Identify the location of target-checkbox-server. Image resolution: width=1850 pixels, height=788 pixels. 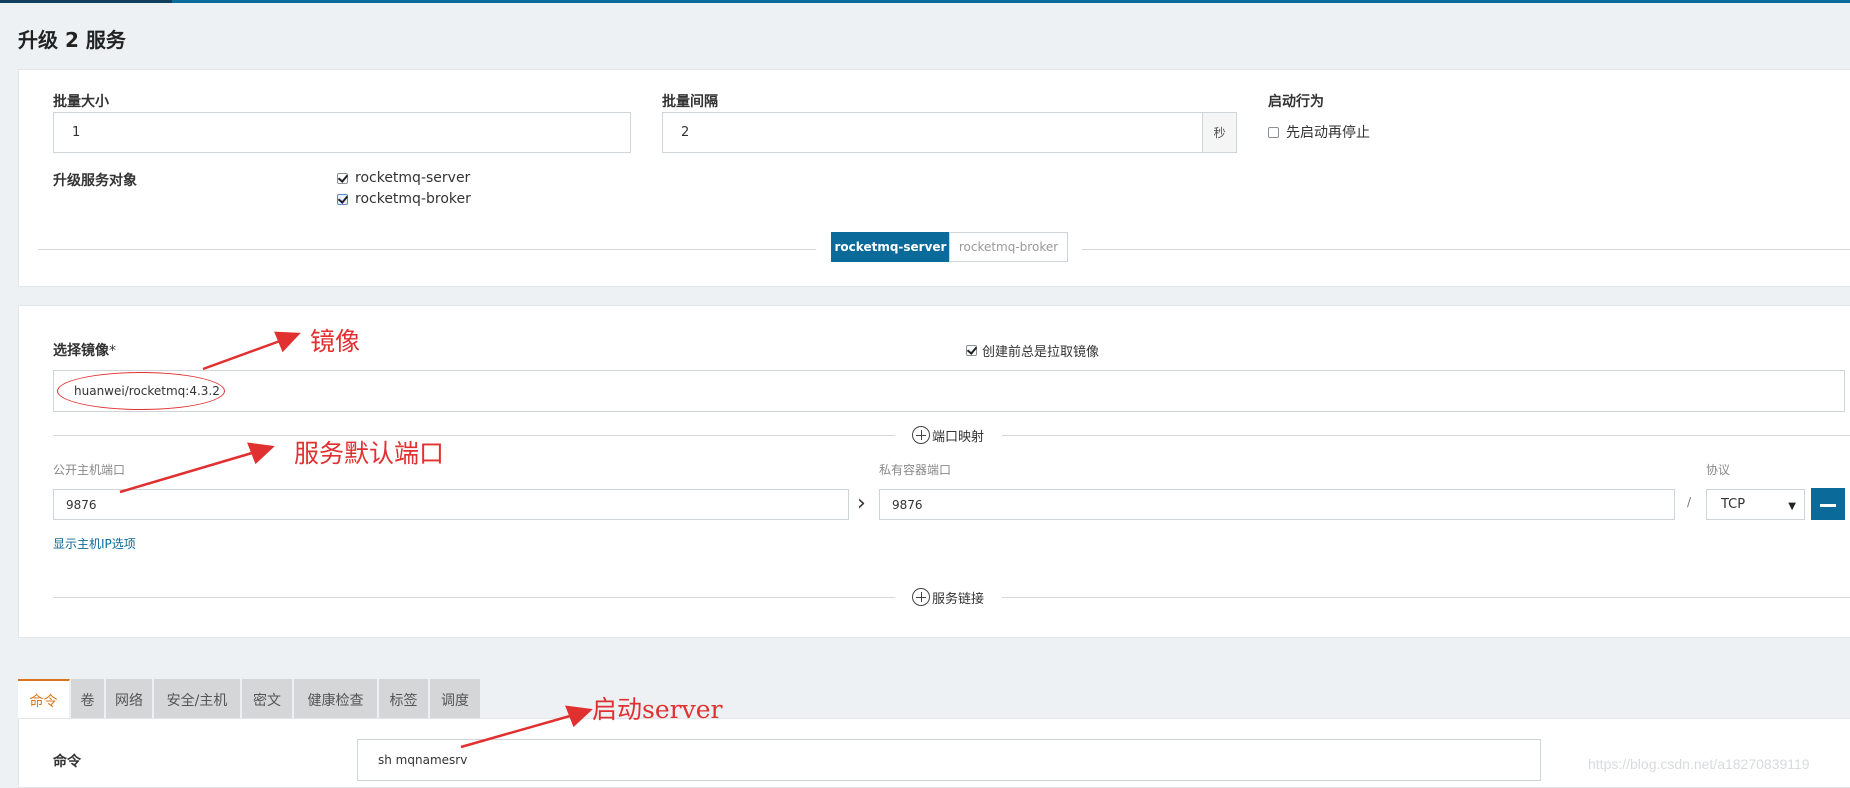
(342, 178).